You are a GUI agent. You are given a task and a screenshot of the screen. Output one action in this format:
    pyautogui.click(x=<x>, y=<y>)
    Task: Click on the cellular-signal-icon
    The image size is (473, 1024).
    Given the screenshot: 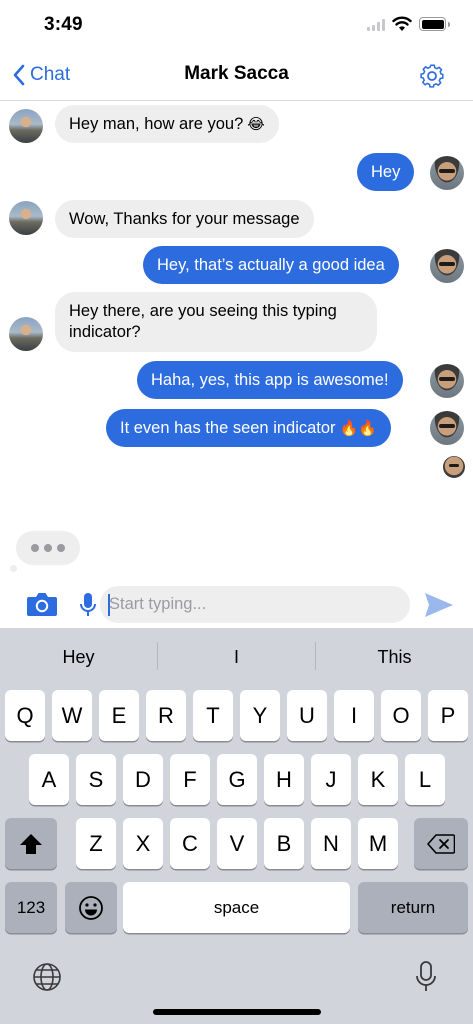 What is the action you would take?
    pyautogui.click(x=377, y=25)
    